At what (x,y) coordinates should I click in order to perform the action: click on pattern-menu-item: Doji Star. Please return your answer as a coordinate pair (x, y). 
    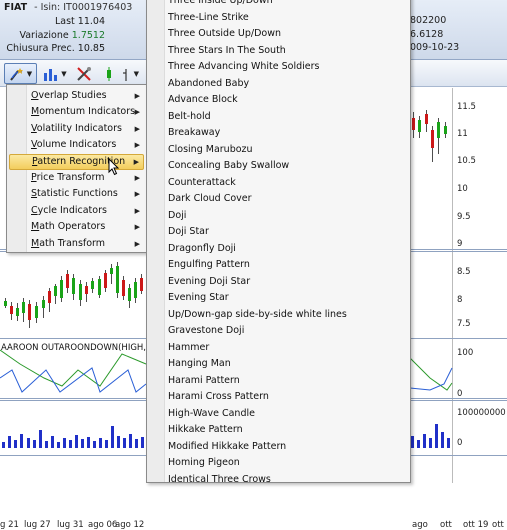
    Looking at the image, I should click on (188, 232).